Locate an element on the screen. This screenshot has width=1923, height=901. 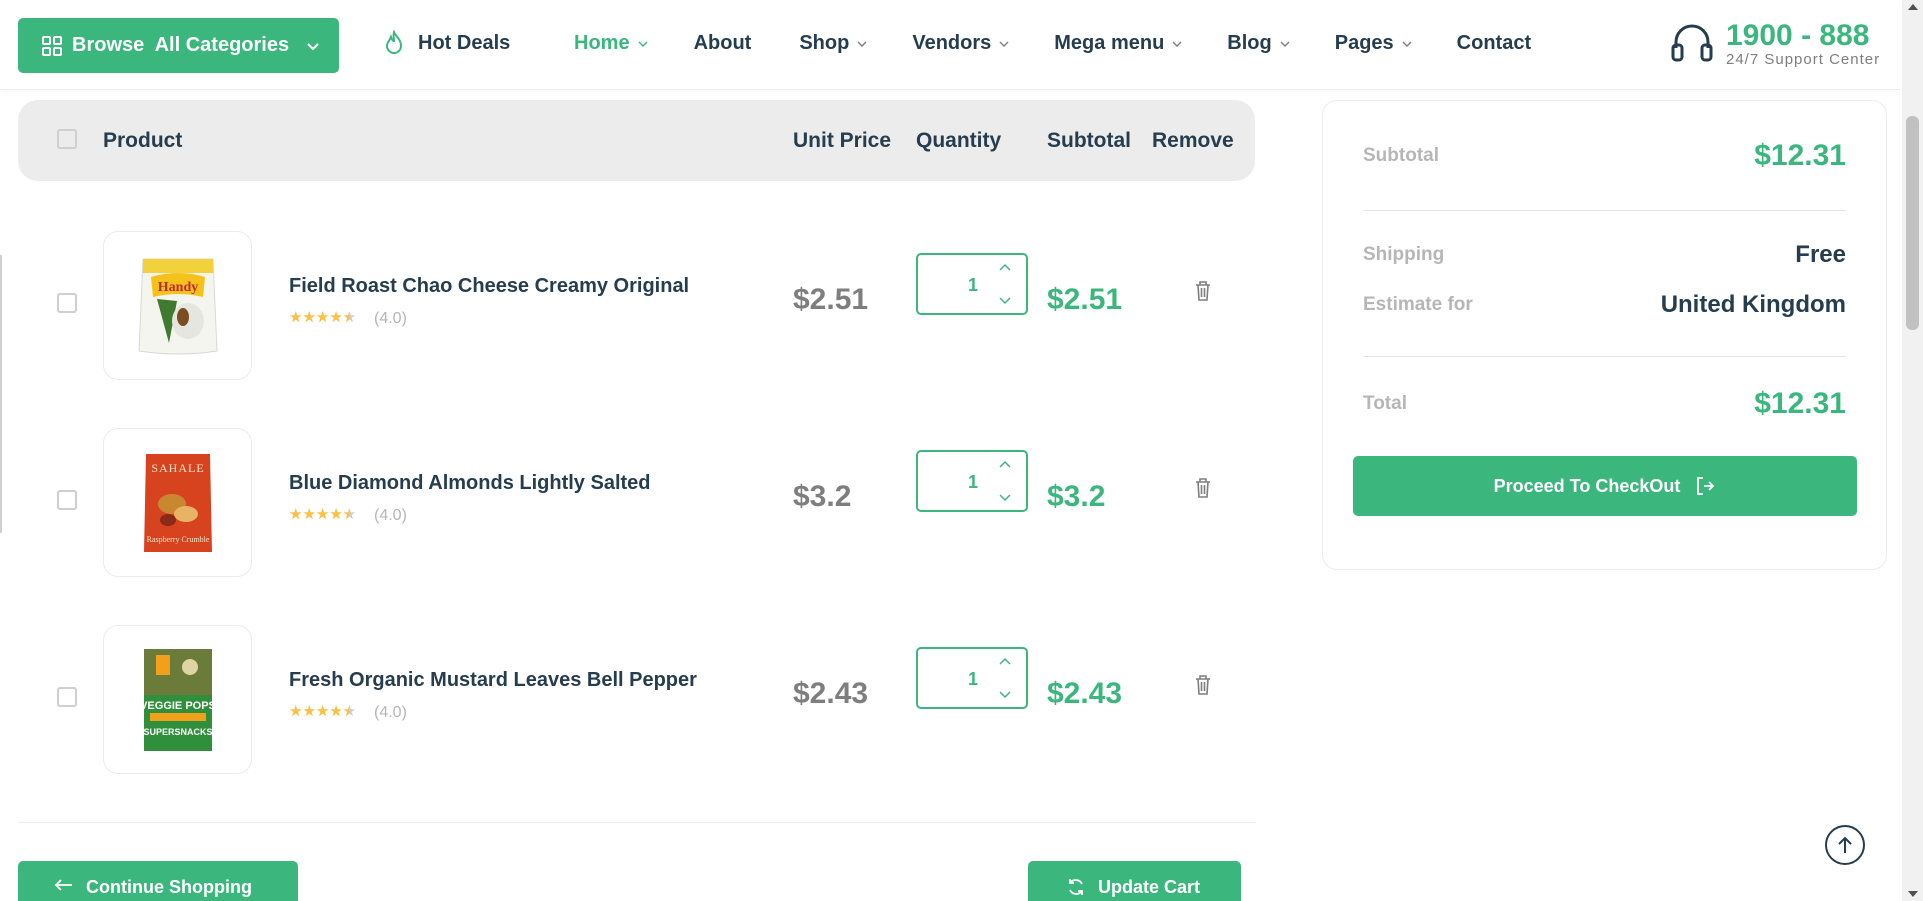
flame-icon is located at coordinates (394, 42).